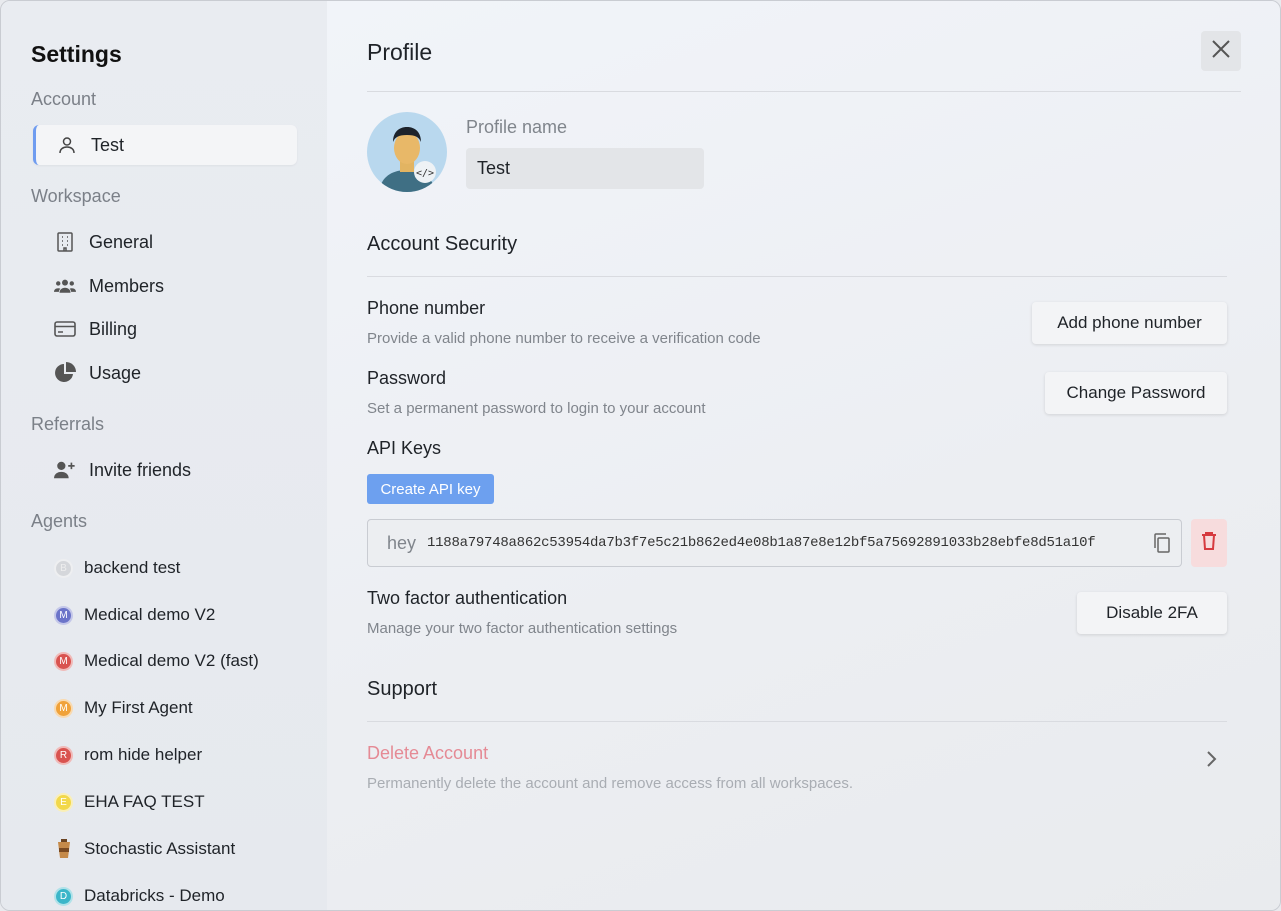 The width and height of the screenshot is (1281, 911). I want to click on disable-2fa-button: Disable 2FA, so click(1152, 613).